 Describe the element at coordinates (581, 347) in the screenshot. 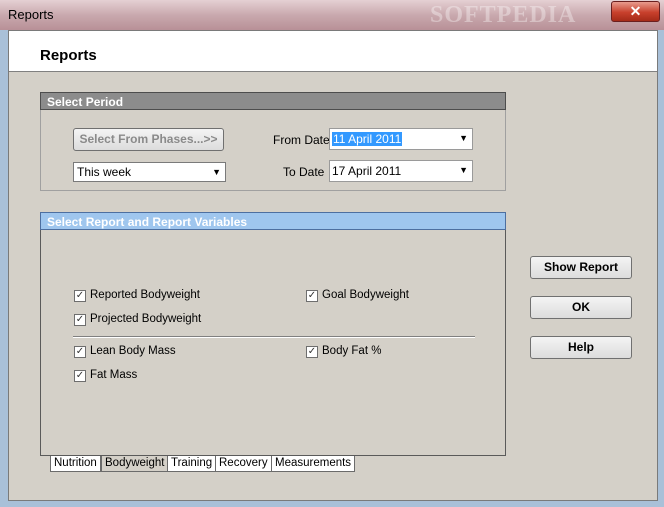

I see `help-button: Help` at that location.